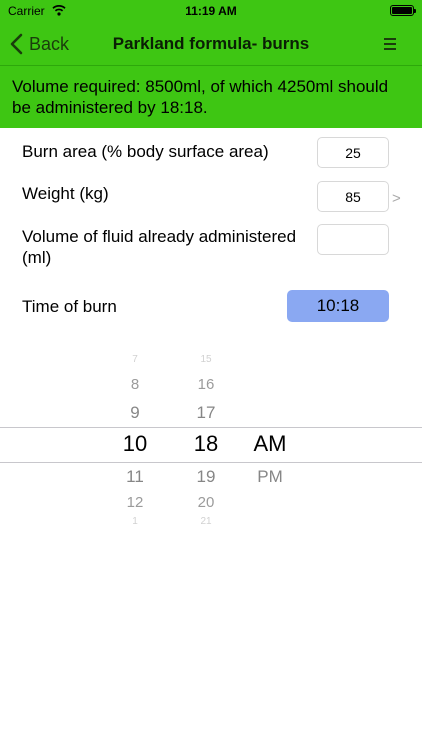 This screenshot has width=422, height=750. I want to click on battery-icon, so click(403, 10).